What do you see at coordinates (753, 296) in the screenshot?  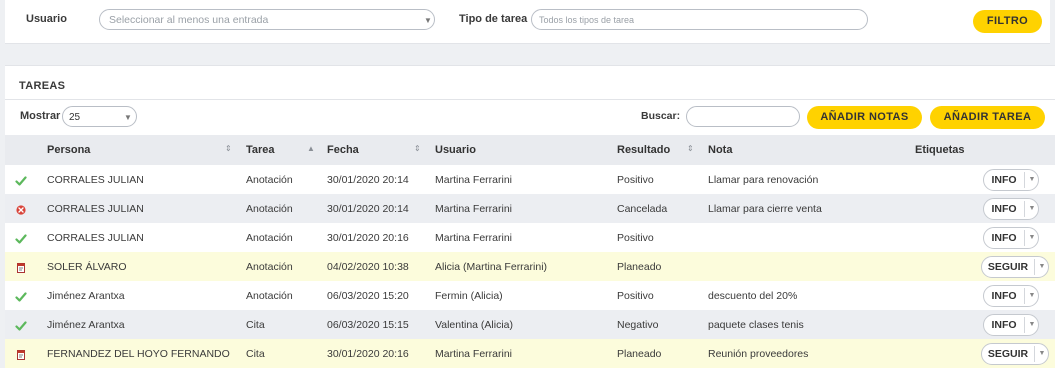 I see `cell-nota: descuento del 20%` at bounding box center [753, 296].